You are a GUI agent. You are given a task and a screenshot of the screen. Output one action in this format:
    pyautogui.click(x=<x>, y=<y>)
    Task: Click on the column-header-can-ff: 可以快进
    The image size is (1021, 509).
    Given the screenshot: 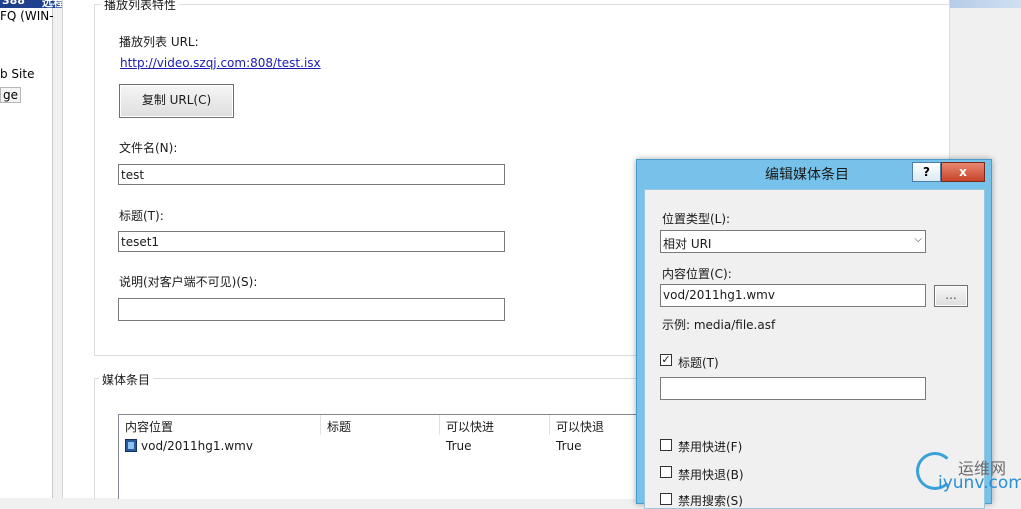 What is the action you would take?
    pyautogui.click(x=495, y=425)
    